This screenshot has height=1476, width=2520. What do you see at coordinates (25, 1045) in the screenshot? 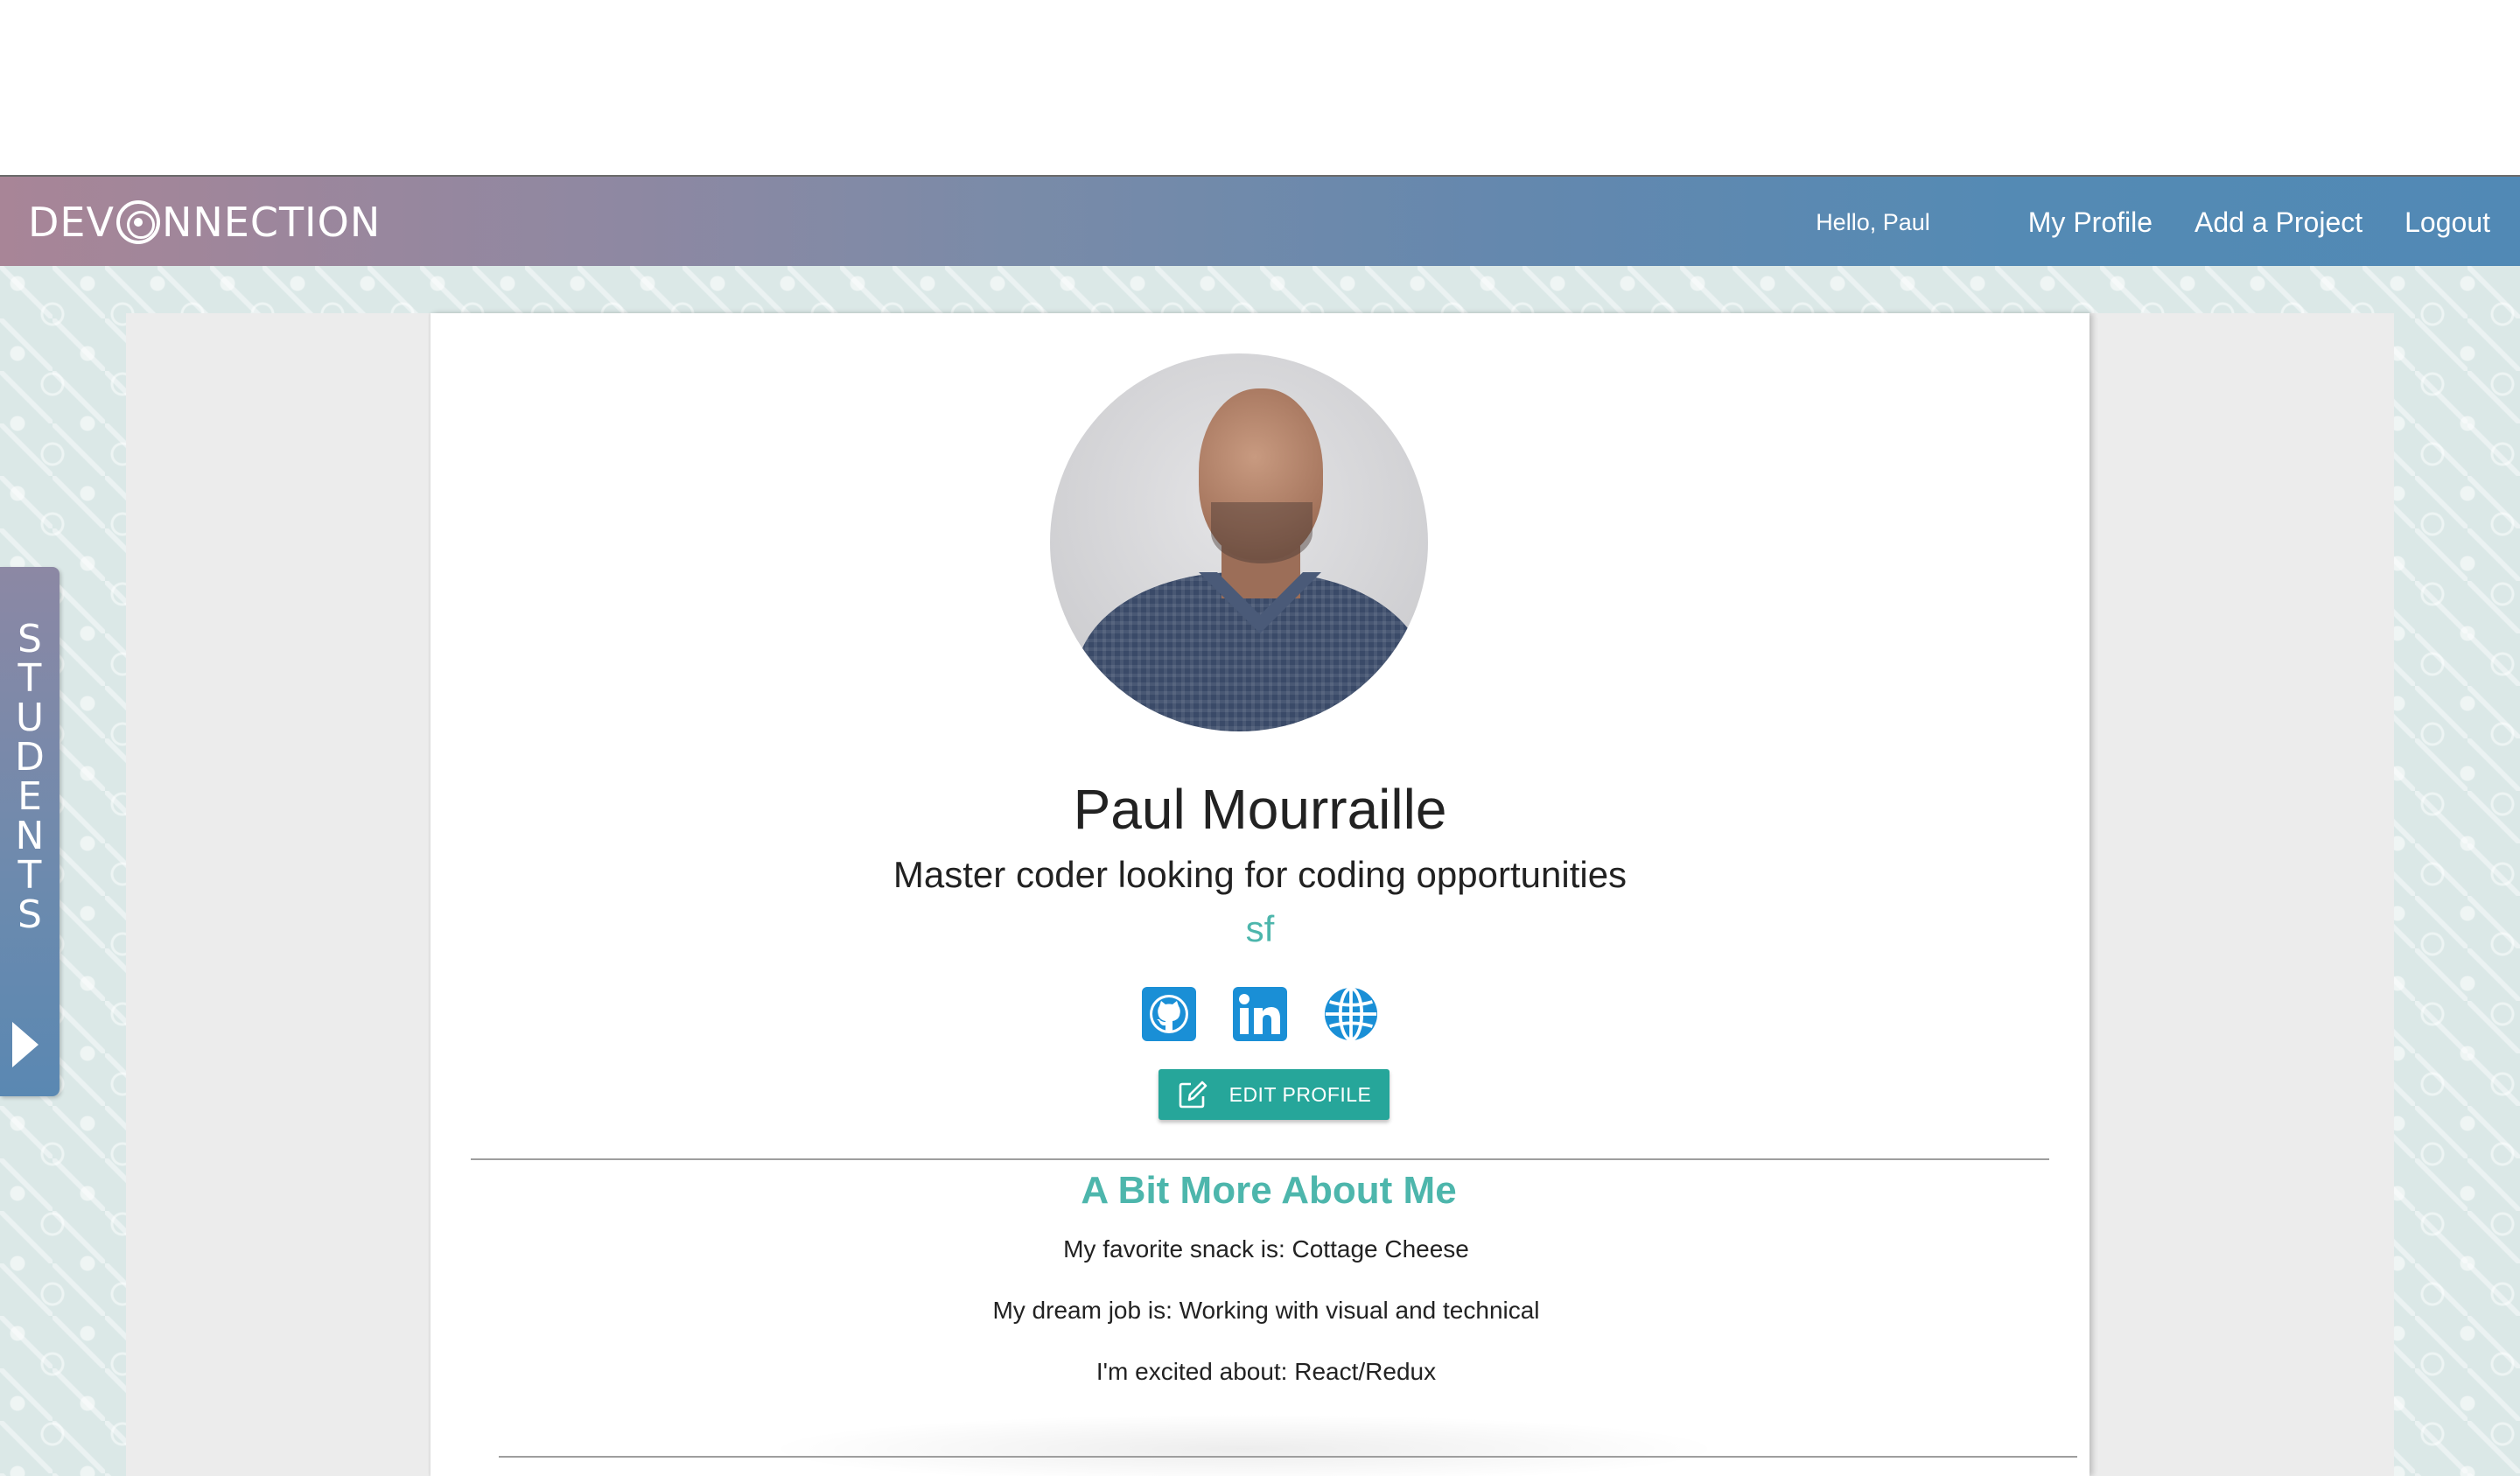
I see `play-arrow-icon` at bounding box center [25, 1045].